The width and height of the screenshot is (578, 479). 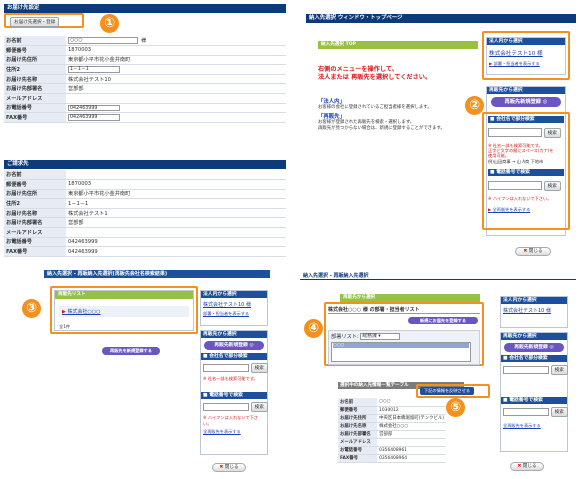 I want to click on field-value-cell: 株式会社テスト1, so click(x=176, y=213).